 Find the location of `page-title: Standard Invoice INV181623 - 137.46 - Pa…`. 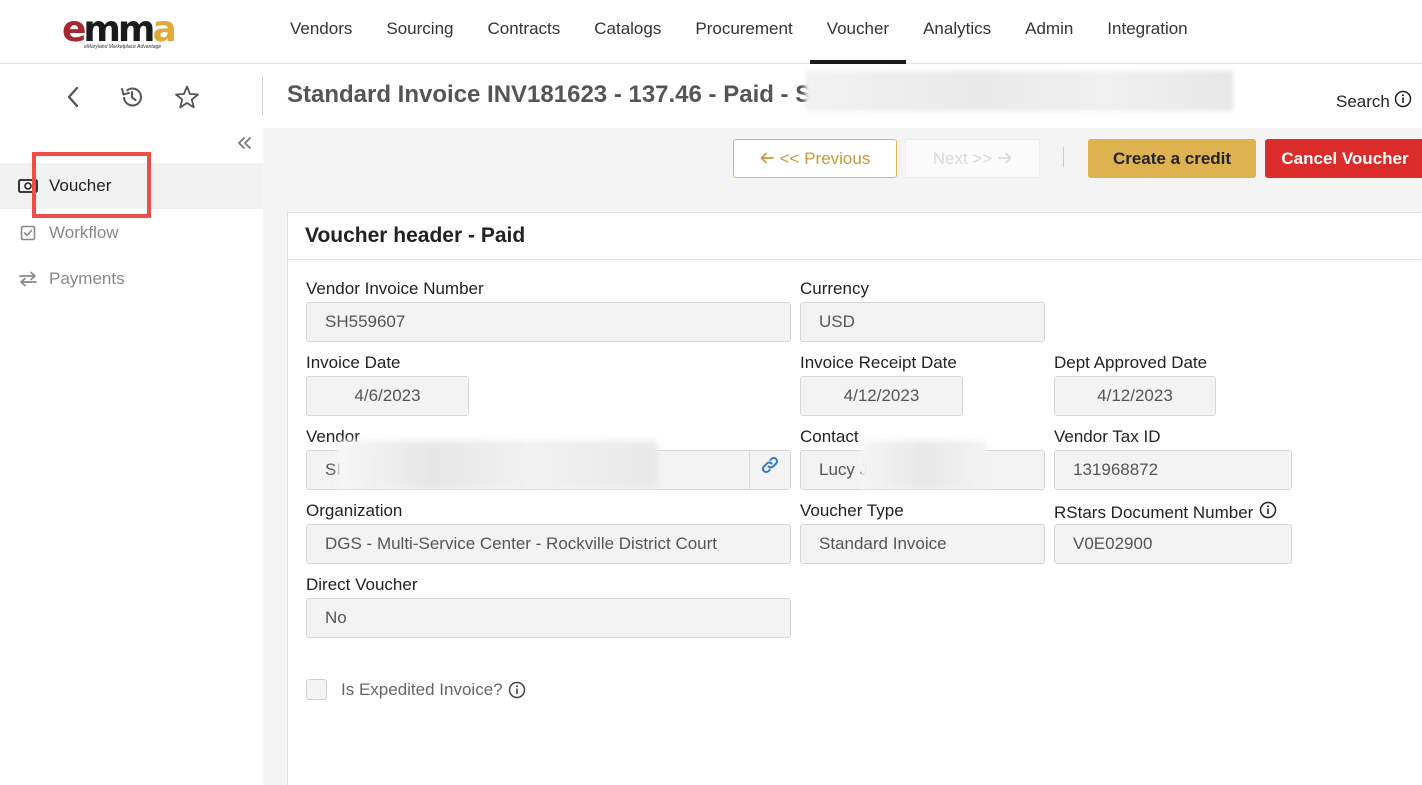

page-title: Standard Invoice INV181623 - 137.46 - Pa… is located at coordinates (552, 94).